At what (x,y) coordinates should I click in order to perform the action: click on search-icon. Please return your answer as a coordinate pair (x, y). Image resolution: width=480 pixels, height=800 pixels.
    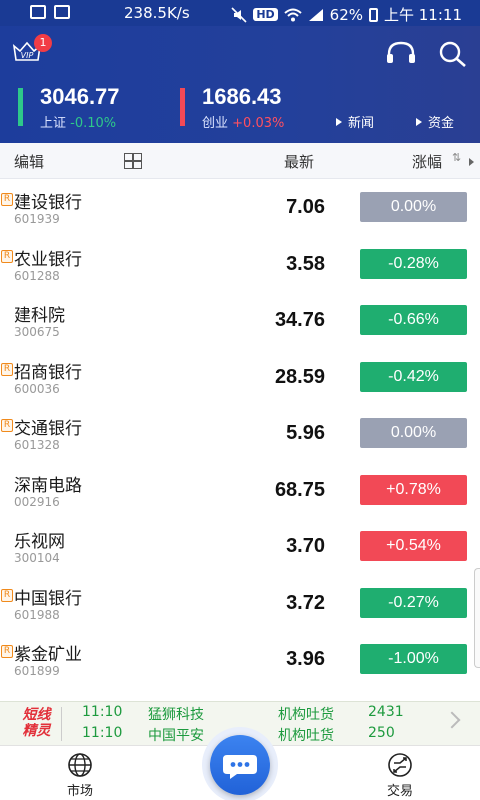
    Looking at the image, I should click on (453, 54).